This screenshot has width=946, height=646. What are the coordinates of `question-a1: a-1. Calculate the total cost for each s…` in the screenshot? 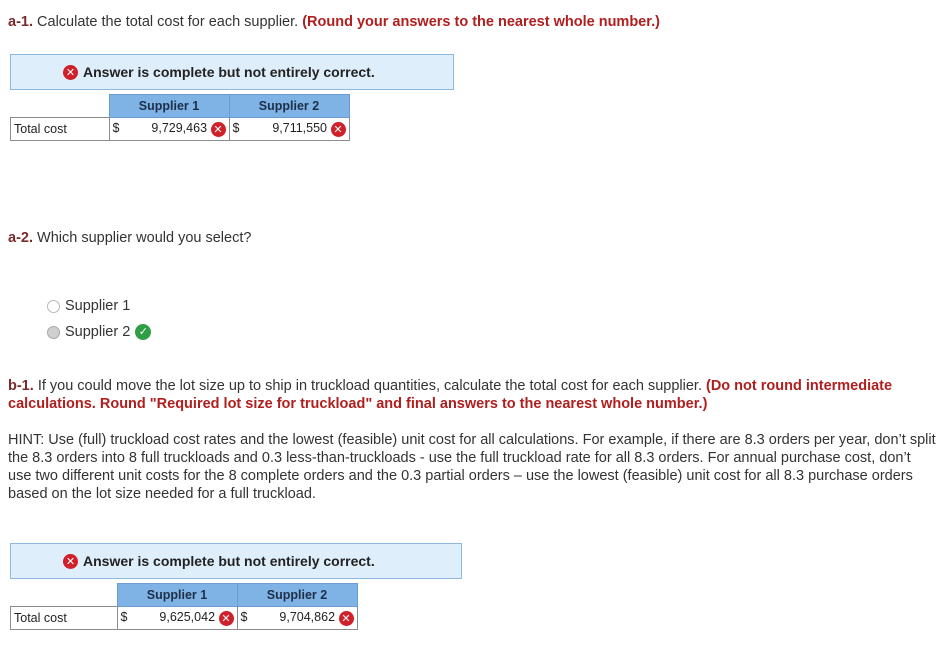 It's located at (334, 22).